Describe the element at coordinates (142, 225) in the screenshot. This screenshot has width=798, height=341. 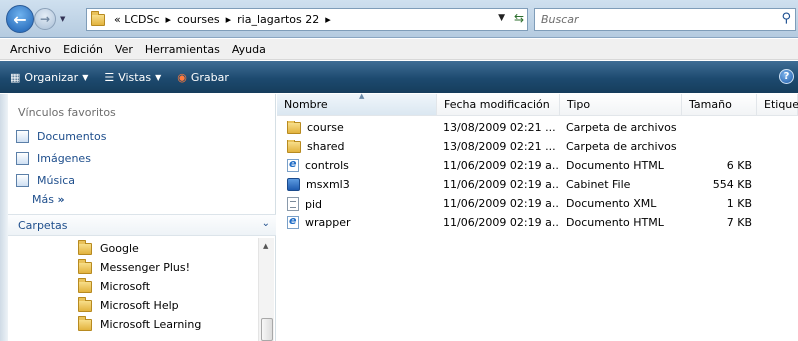
I see `folders-header: Carpetas ⌄` at that location.